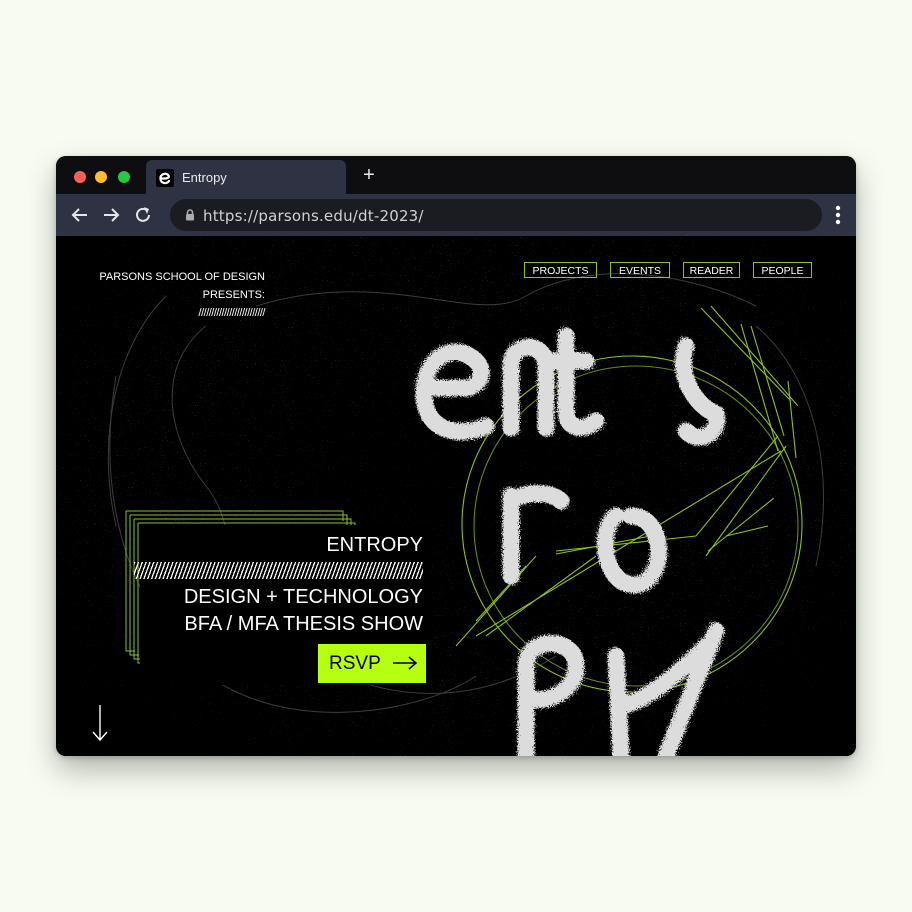 The width and height of the screenshot is (912, 912). What do you see at coordinates (278, 570) in the screenshot?
I see `hatch-divider` at bounding box center [278, 570].